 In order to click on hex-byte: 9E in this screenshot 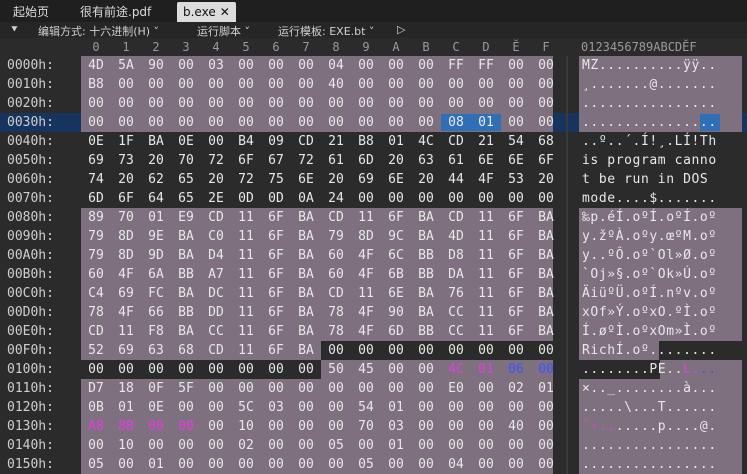, I will do `click(156, 236)`.